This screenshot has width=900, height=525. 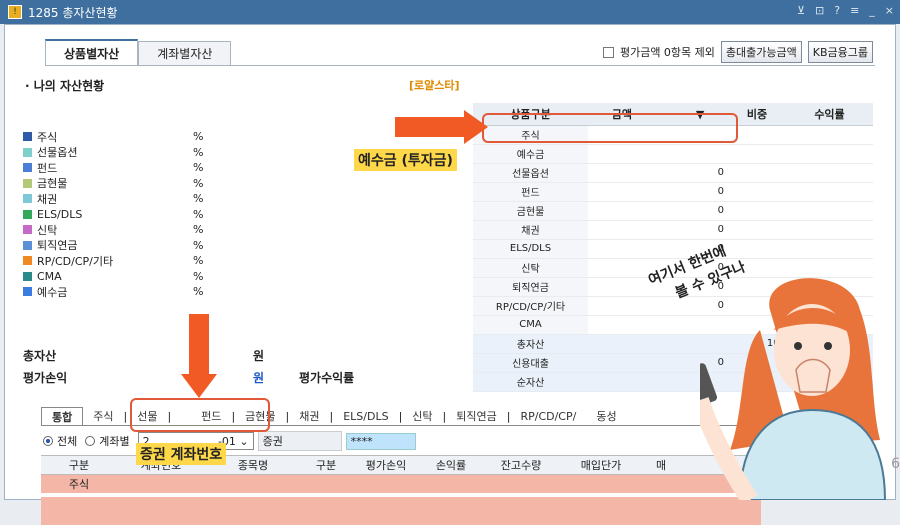 What do you see at coordinates (430, 127) in the screenshot?
I see `arrow-right-icon` at bounding box center [430, 127].